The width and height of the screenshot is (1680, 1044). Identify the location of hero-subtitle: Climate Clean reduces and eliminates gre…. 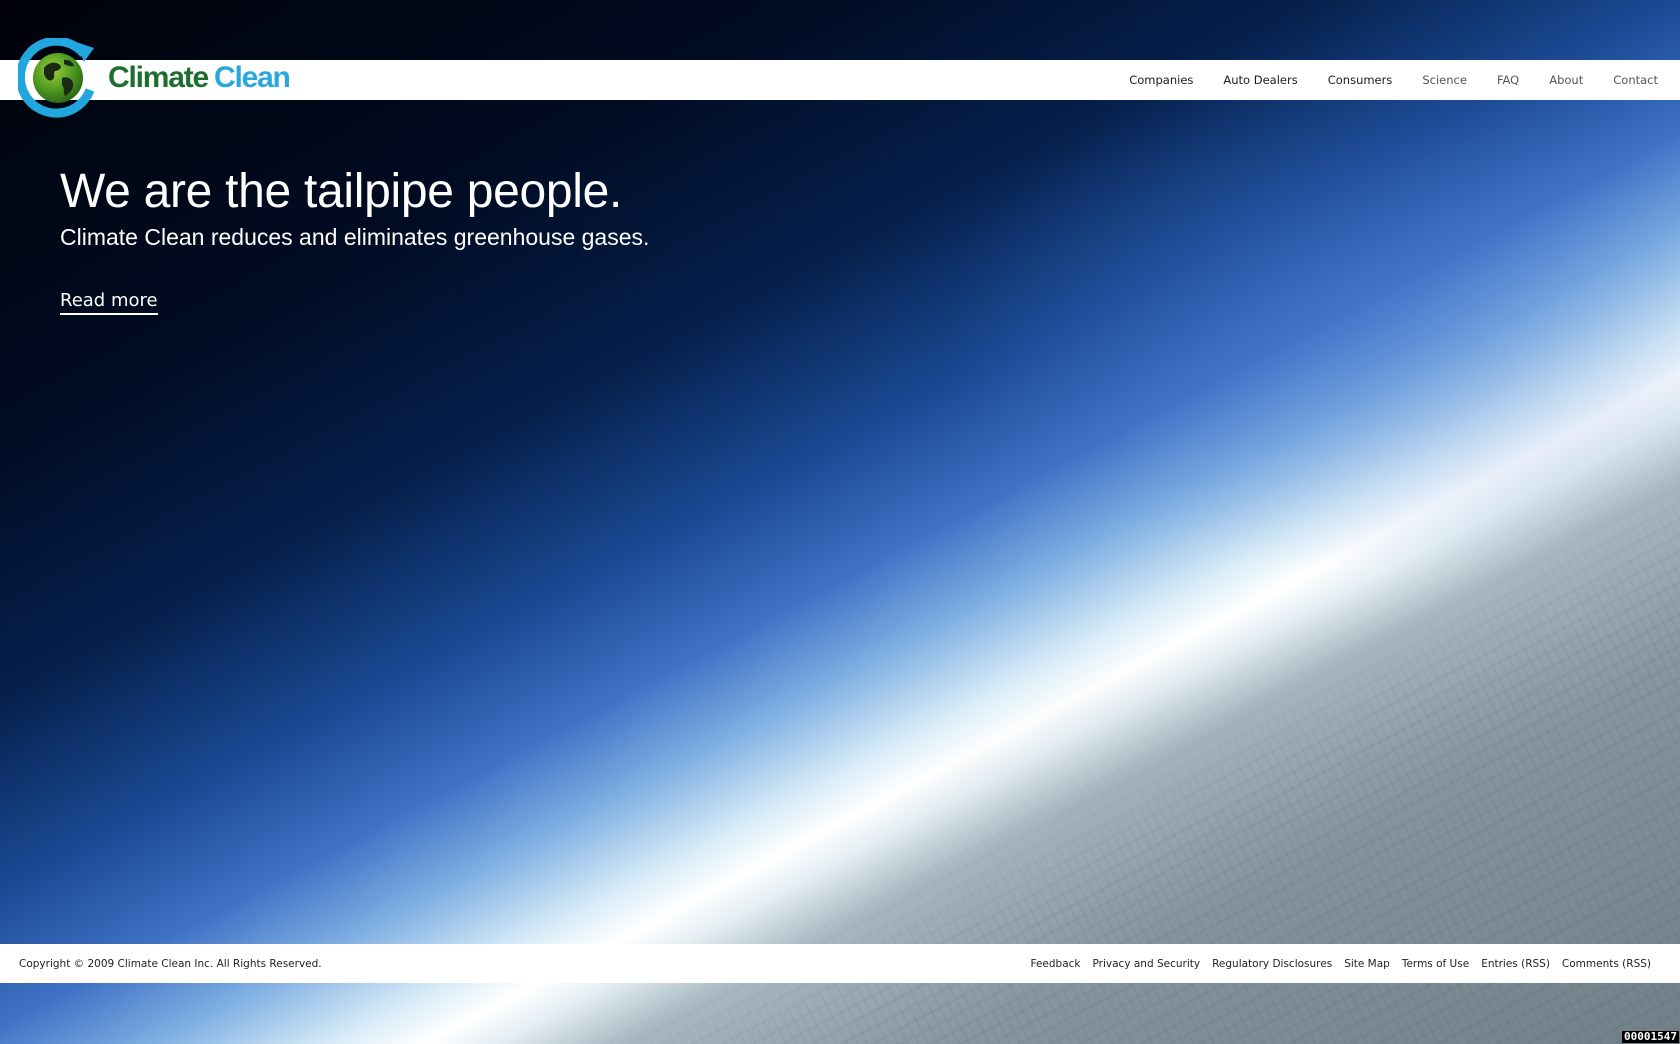
(355, 237).